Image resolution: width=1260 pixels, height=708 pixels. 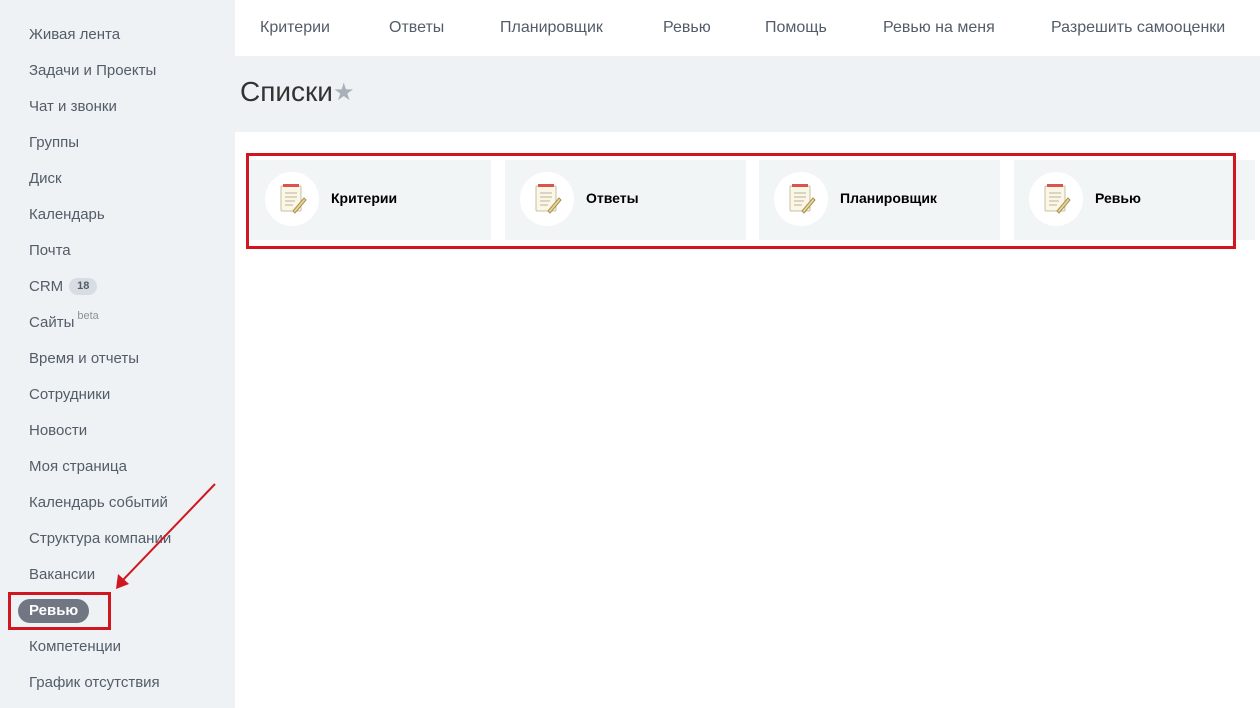 I want to click on list-card-label: Ревью, so click(x=1118, y=198).